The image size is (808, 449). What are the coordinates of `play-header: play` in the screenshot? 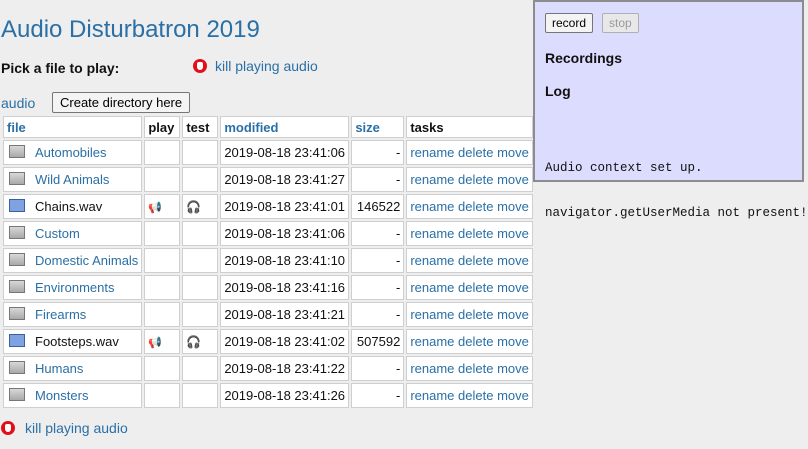 It's located at (162, 127).